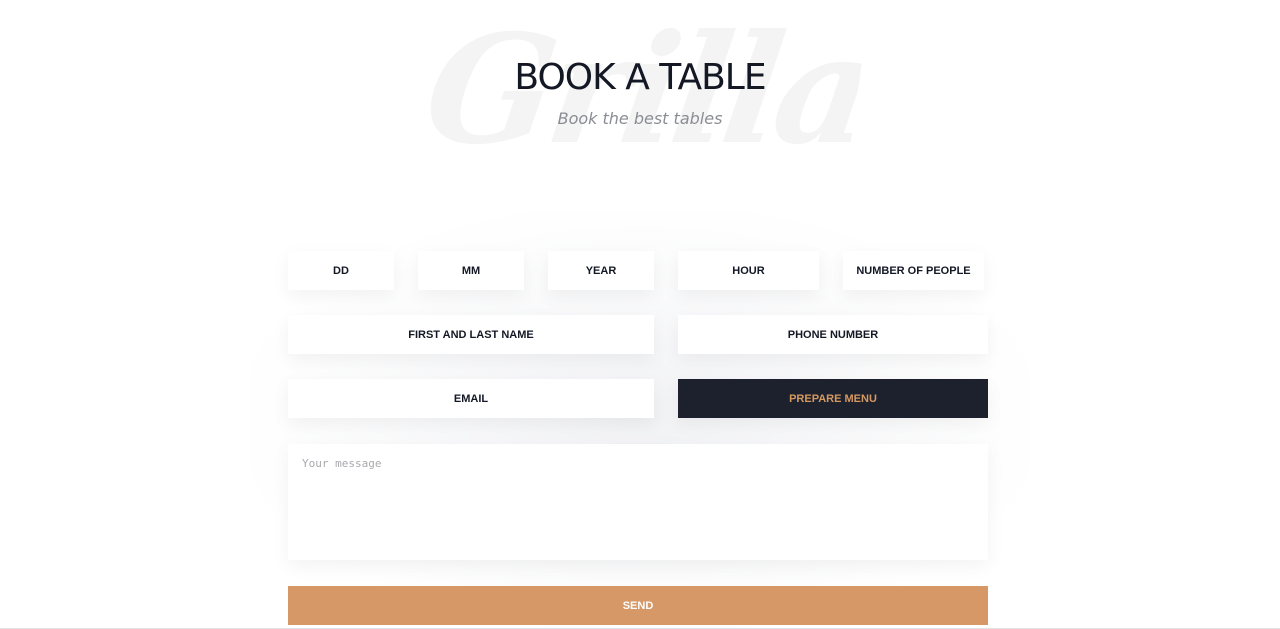  What do you see at coordinates (471, 334) in the screenshot?
I see `name-field: FIRST AND LAST NAME` at bounding box center [471, 334].